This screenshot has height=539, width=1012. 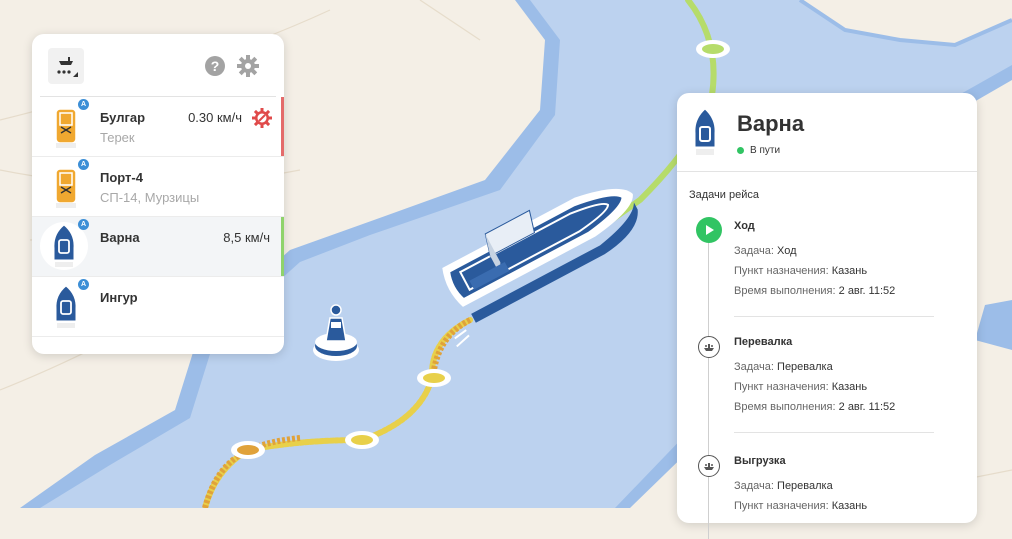 What do you see at coordinates (120, 237) in the screenshot?
I see `vessel-name: Варна` at bounding box center [120, 237].